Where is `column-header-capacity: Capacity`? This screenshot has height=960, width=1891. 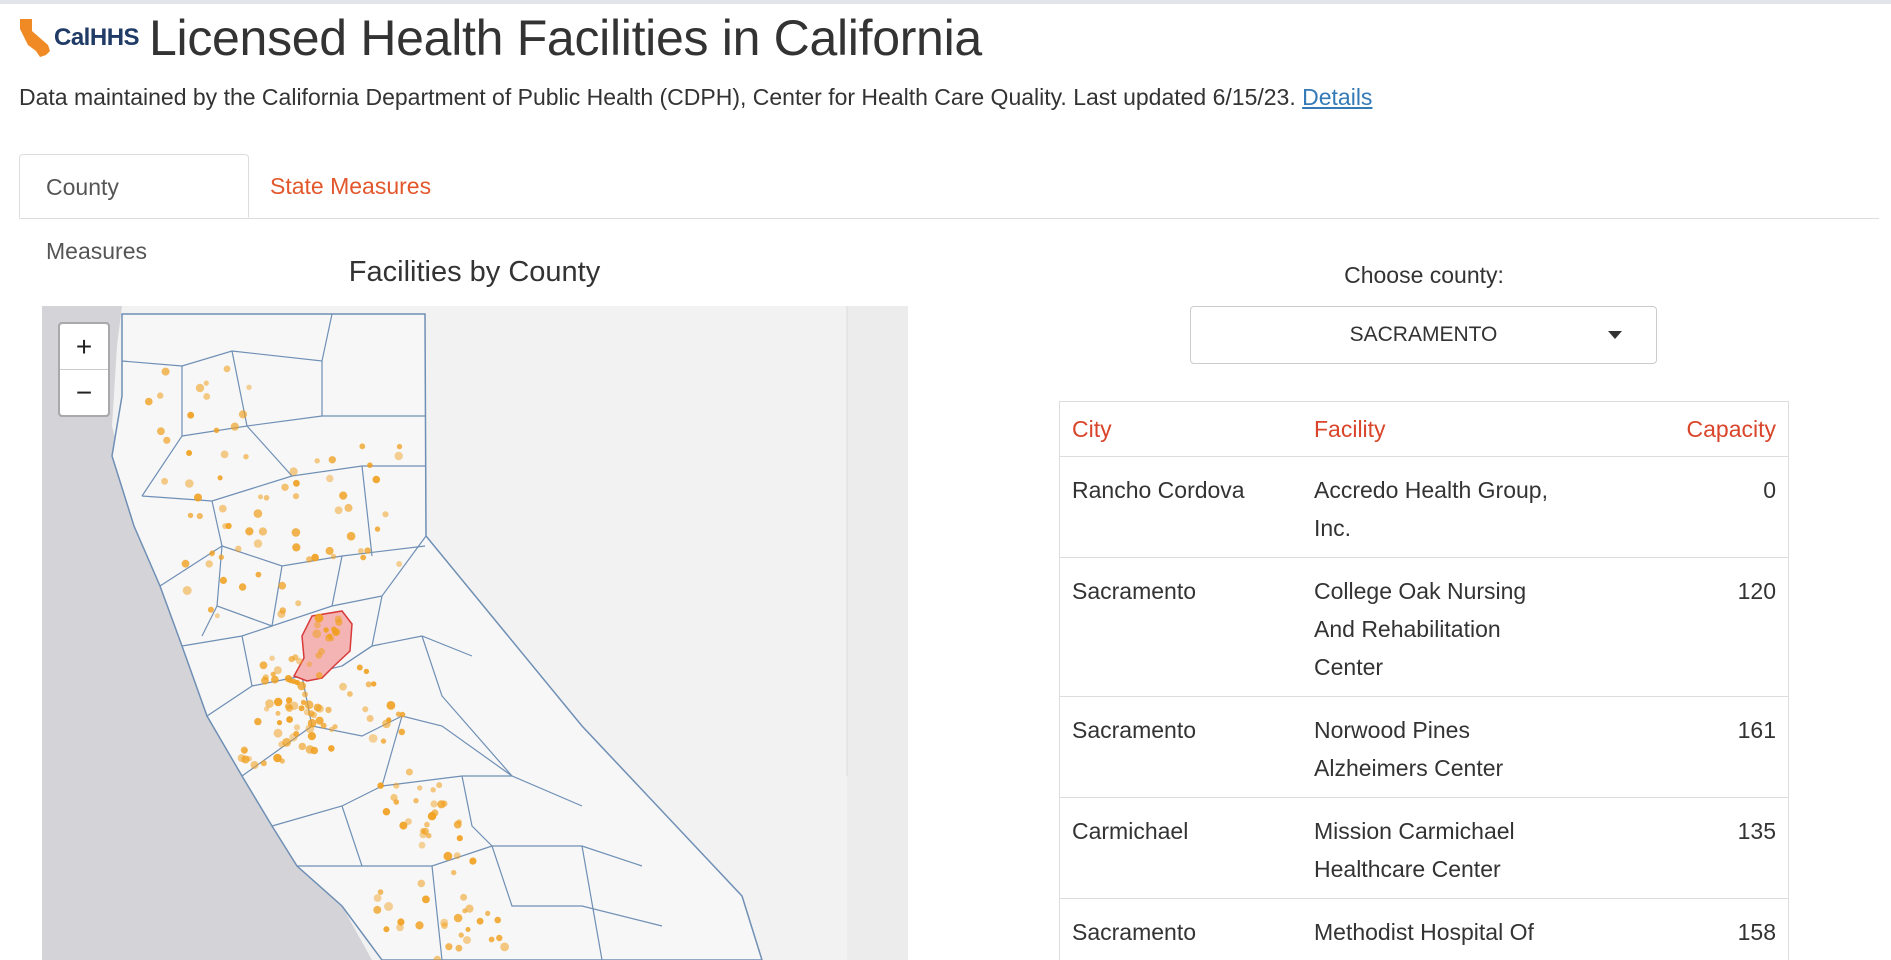 column-header-capacity: Capacity is located at coordinates (1682, 429).